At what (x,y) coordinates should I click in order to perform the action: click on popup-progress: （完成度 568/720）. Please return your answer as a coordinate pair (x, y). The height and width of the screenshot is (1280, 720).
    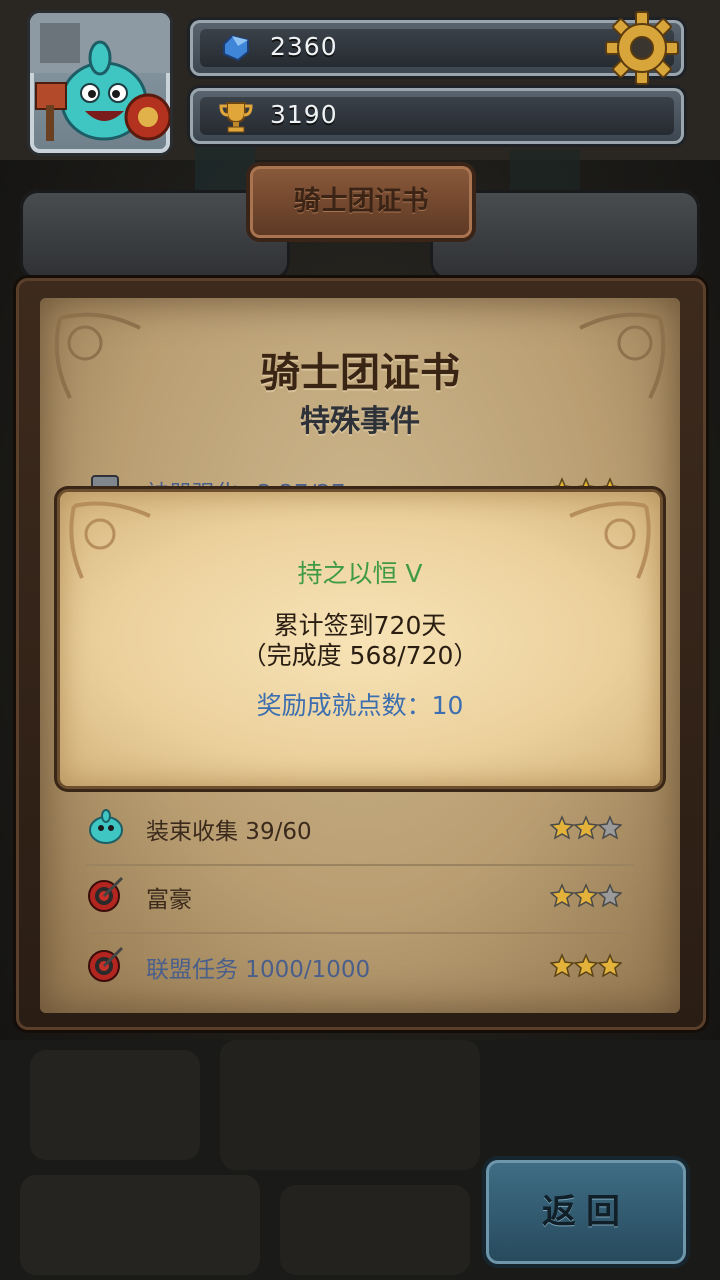
    Looking at the image, I should click on (360, 655).